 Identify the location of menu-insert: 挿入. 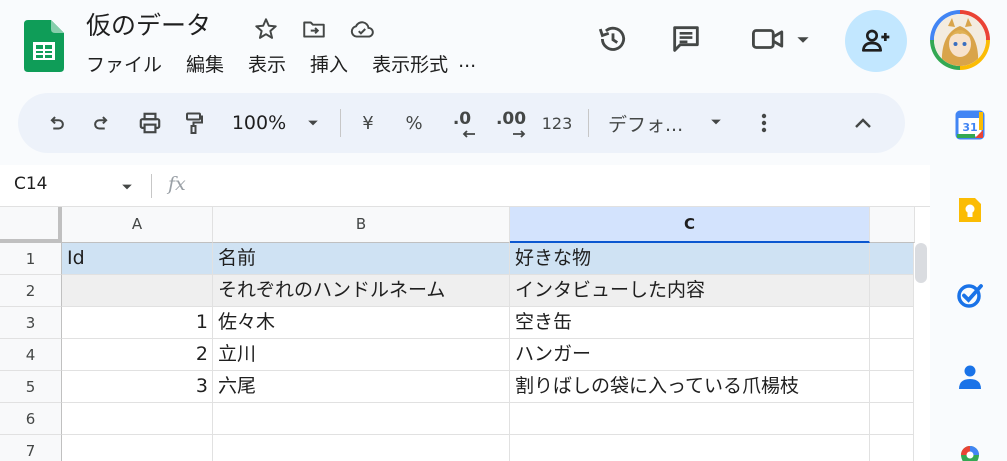
(341, 64).